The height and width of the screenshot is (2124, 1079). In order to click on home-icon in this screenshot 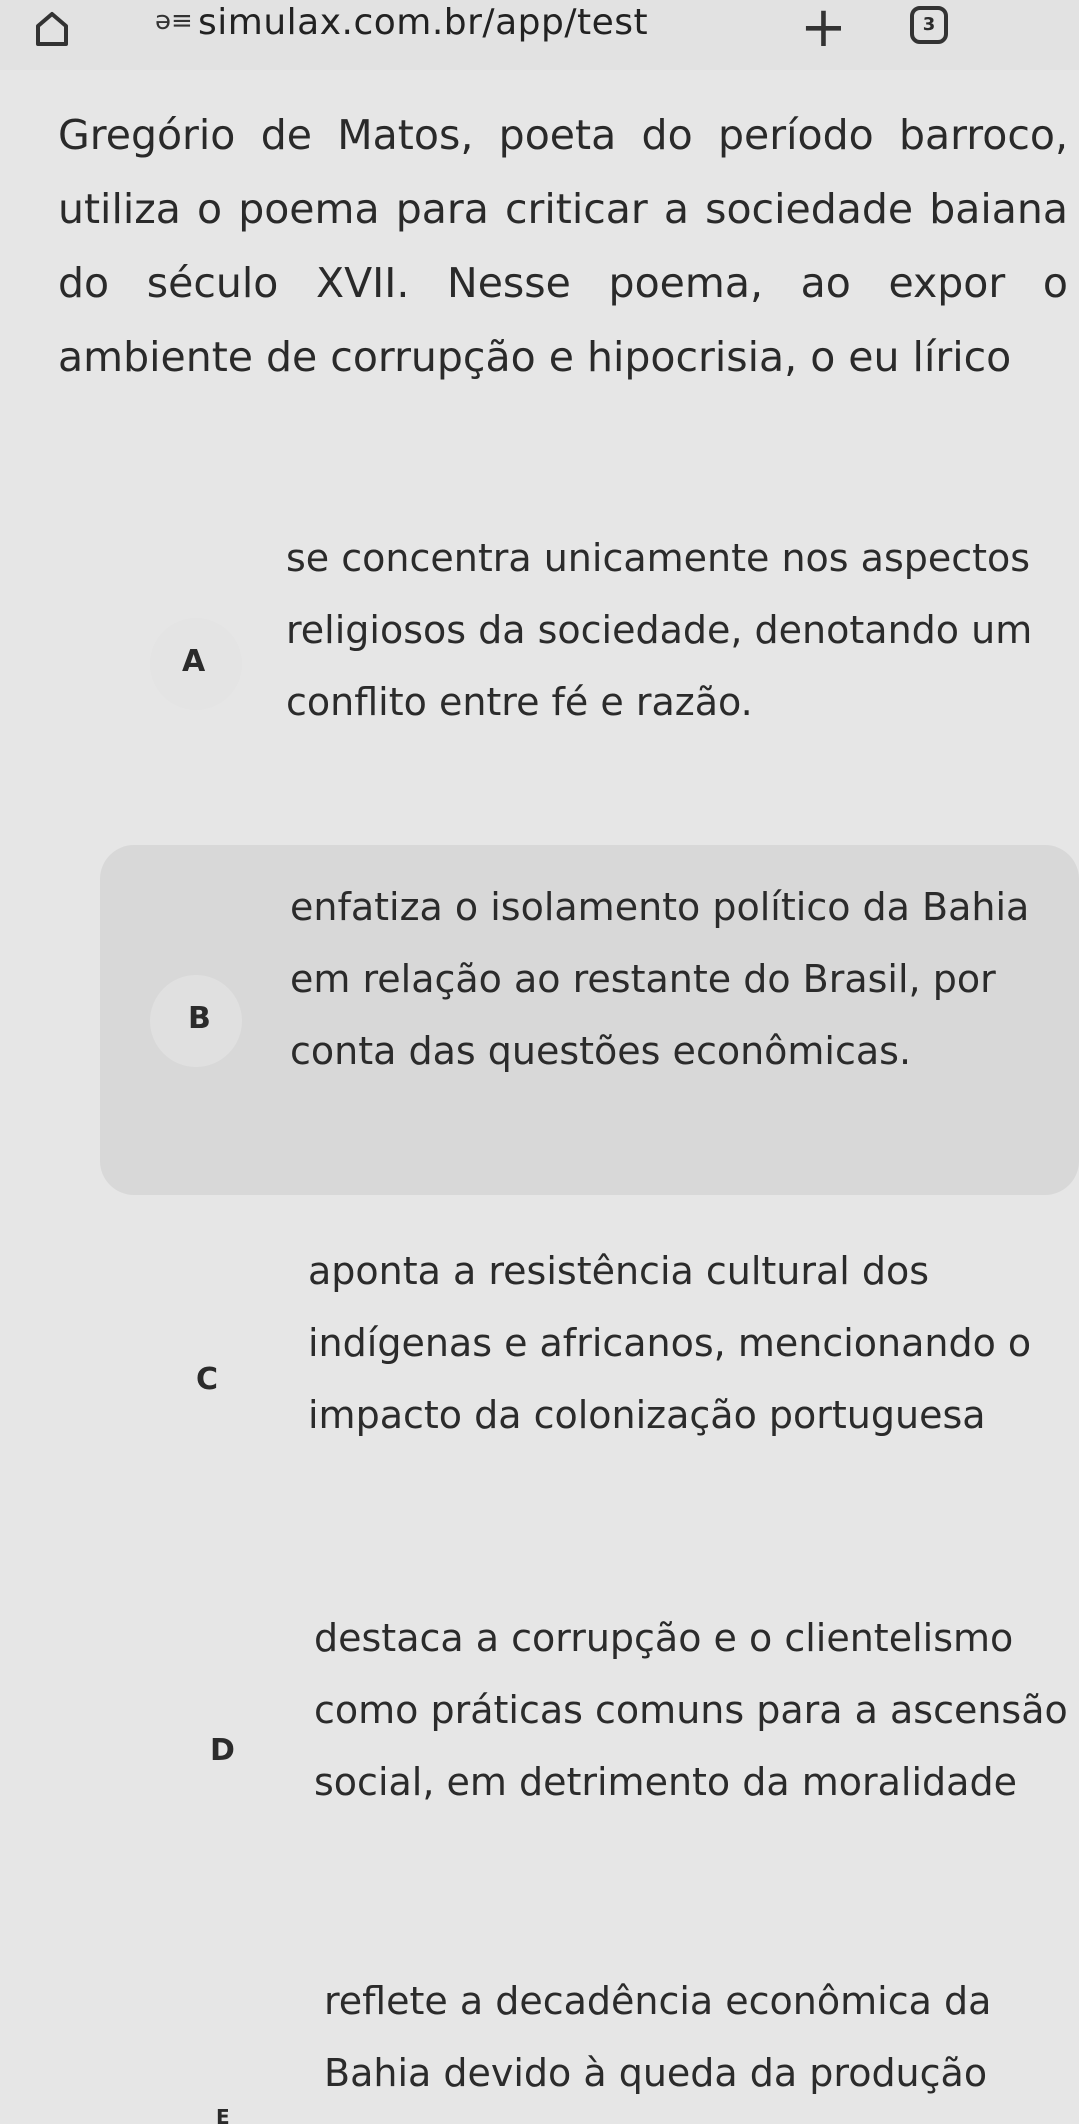, I will do `click(52, 28)`.